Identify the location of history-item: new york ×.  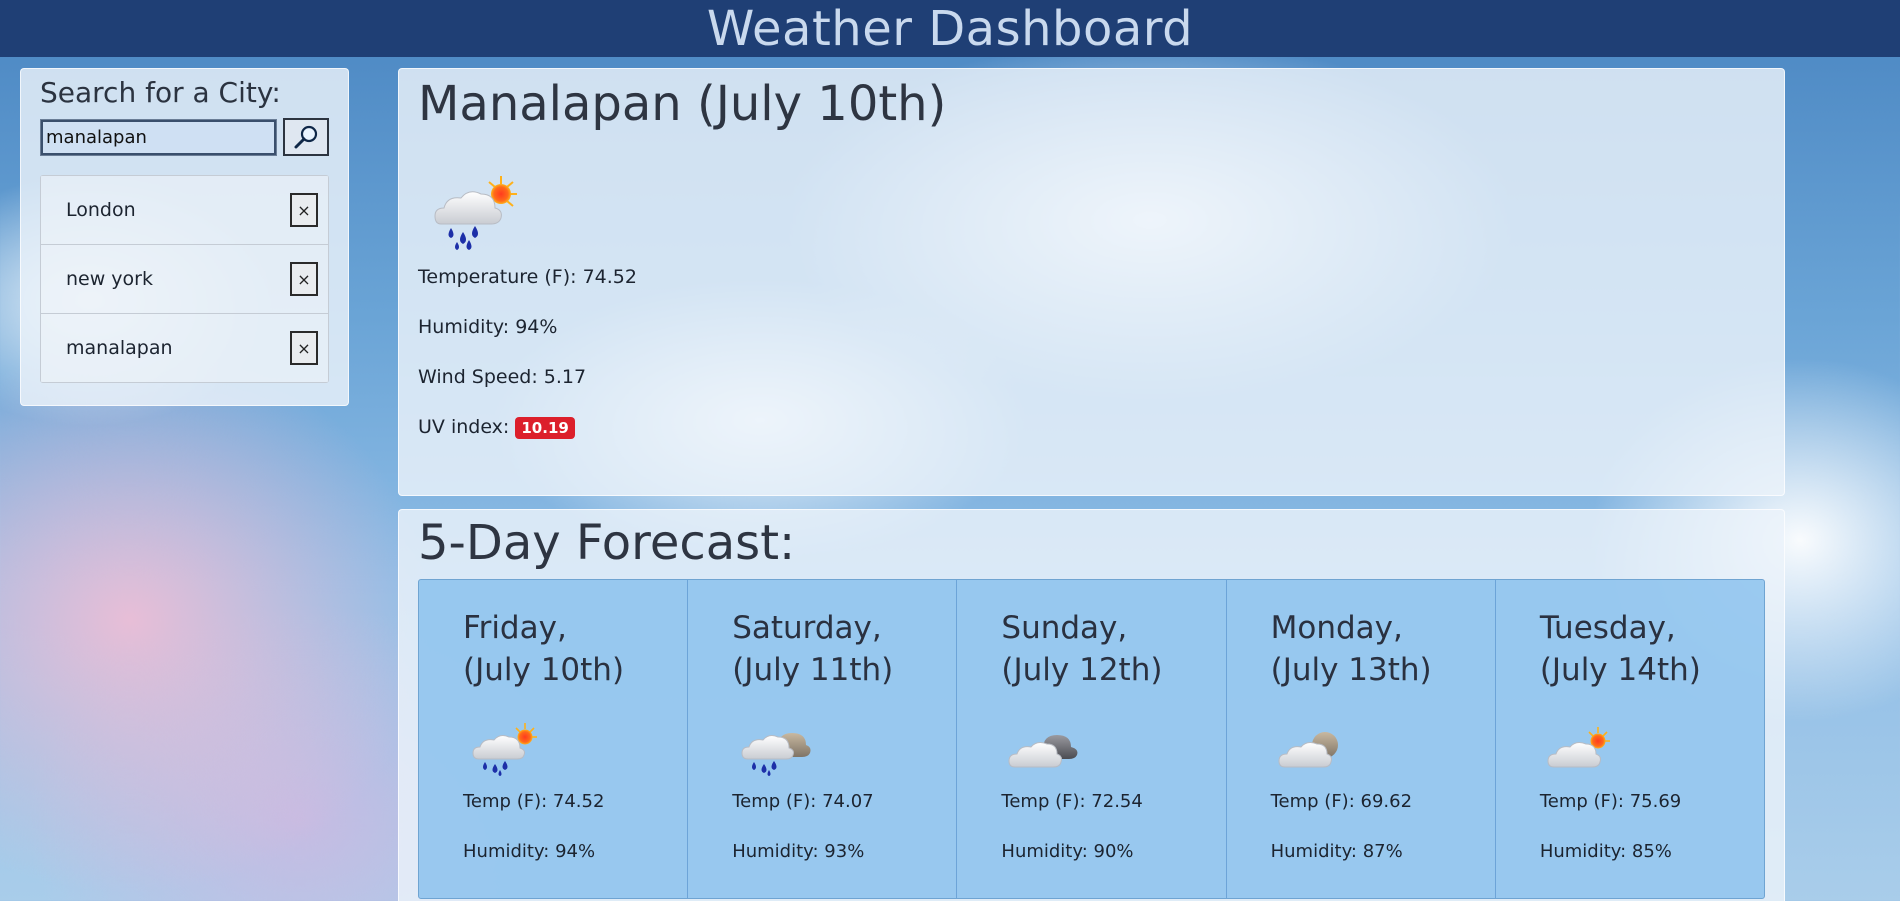
(184, 279).